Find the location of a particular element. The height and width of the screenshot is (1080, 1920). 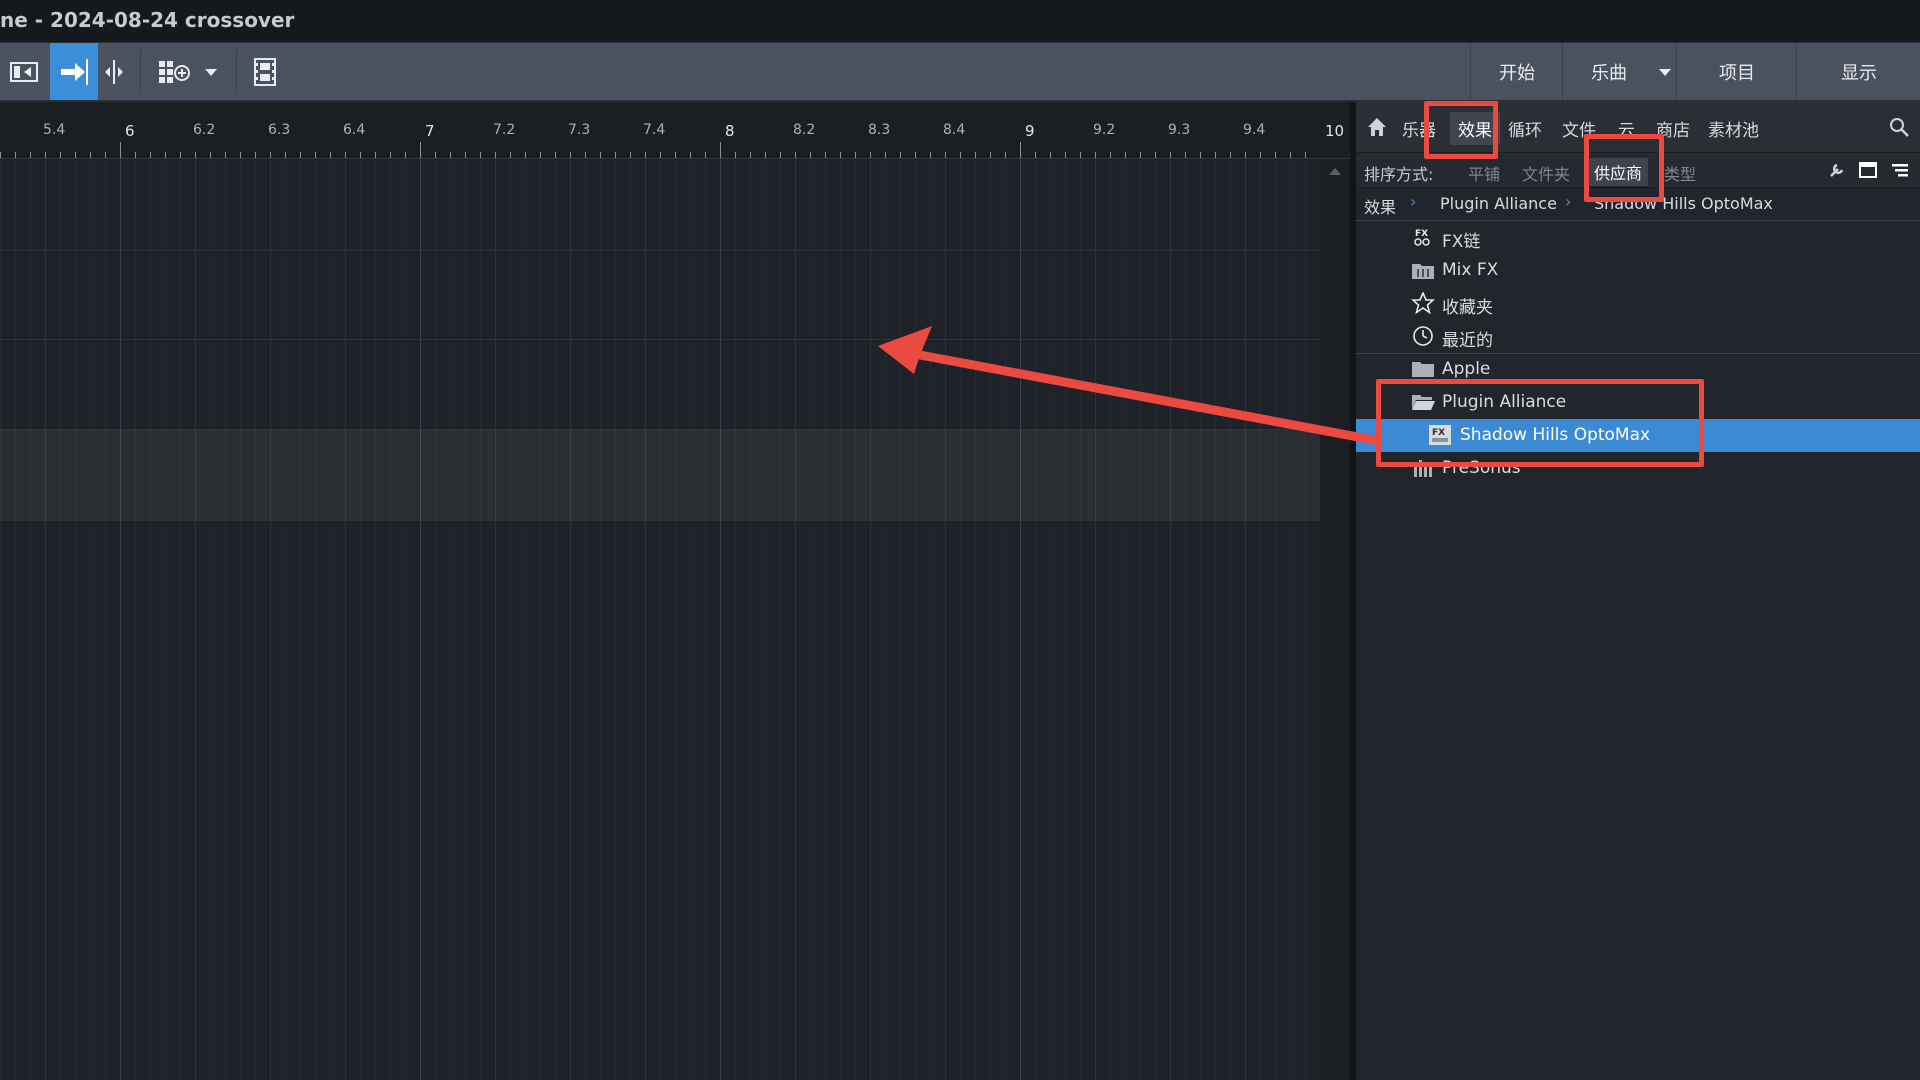

grid-add-button is located at coordinates (174, 71).